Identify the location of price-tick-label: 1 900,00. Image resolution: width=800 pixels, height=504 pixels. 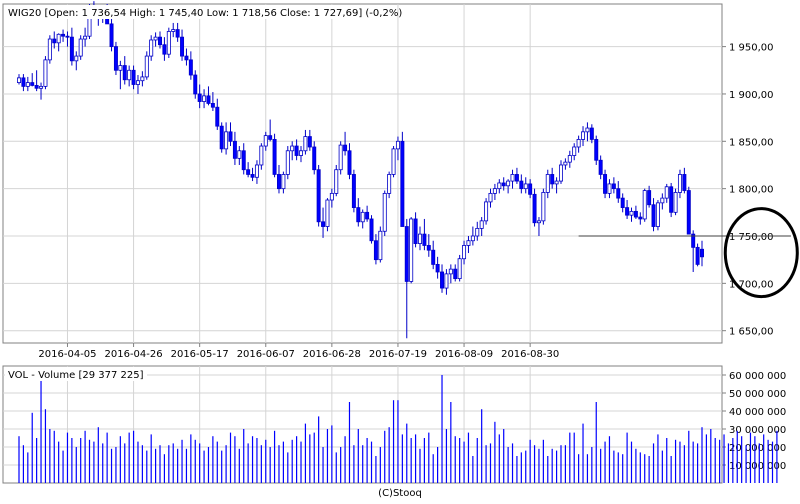
(751, 95).